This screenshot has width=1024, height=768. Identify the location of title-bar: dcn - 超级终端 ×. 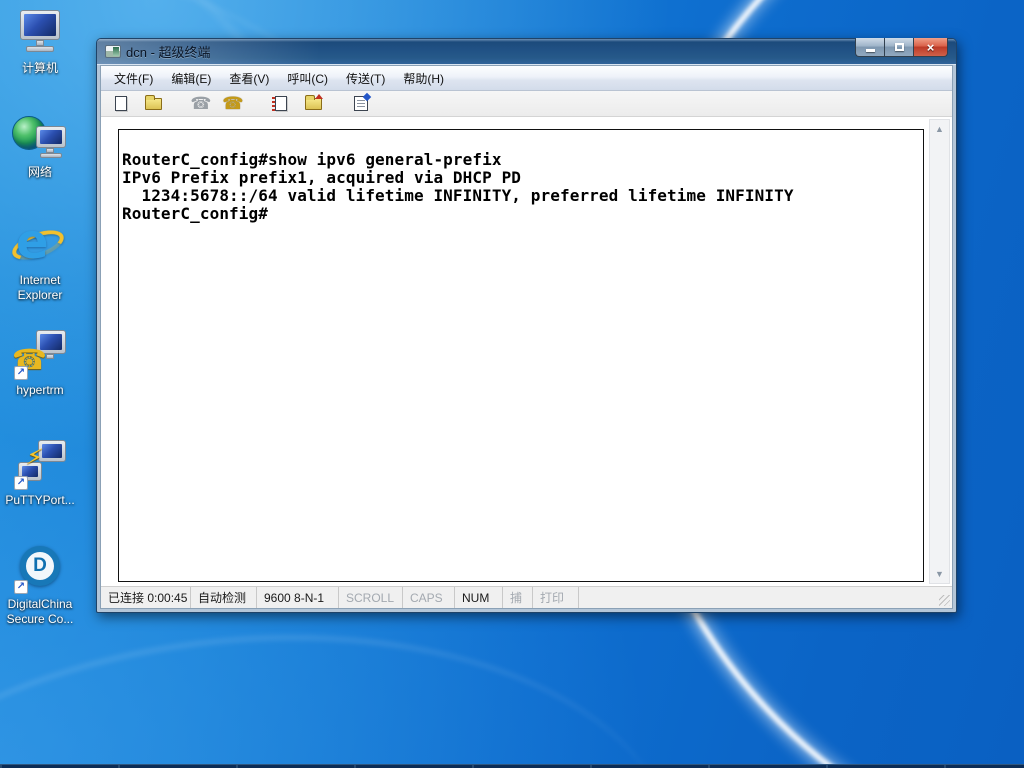
(526, 51).